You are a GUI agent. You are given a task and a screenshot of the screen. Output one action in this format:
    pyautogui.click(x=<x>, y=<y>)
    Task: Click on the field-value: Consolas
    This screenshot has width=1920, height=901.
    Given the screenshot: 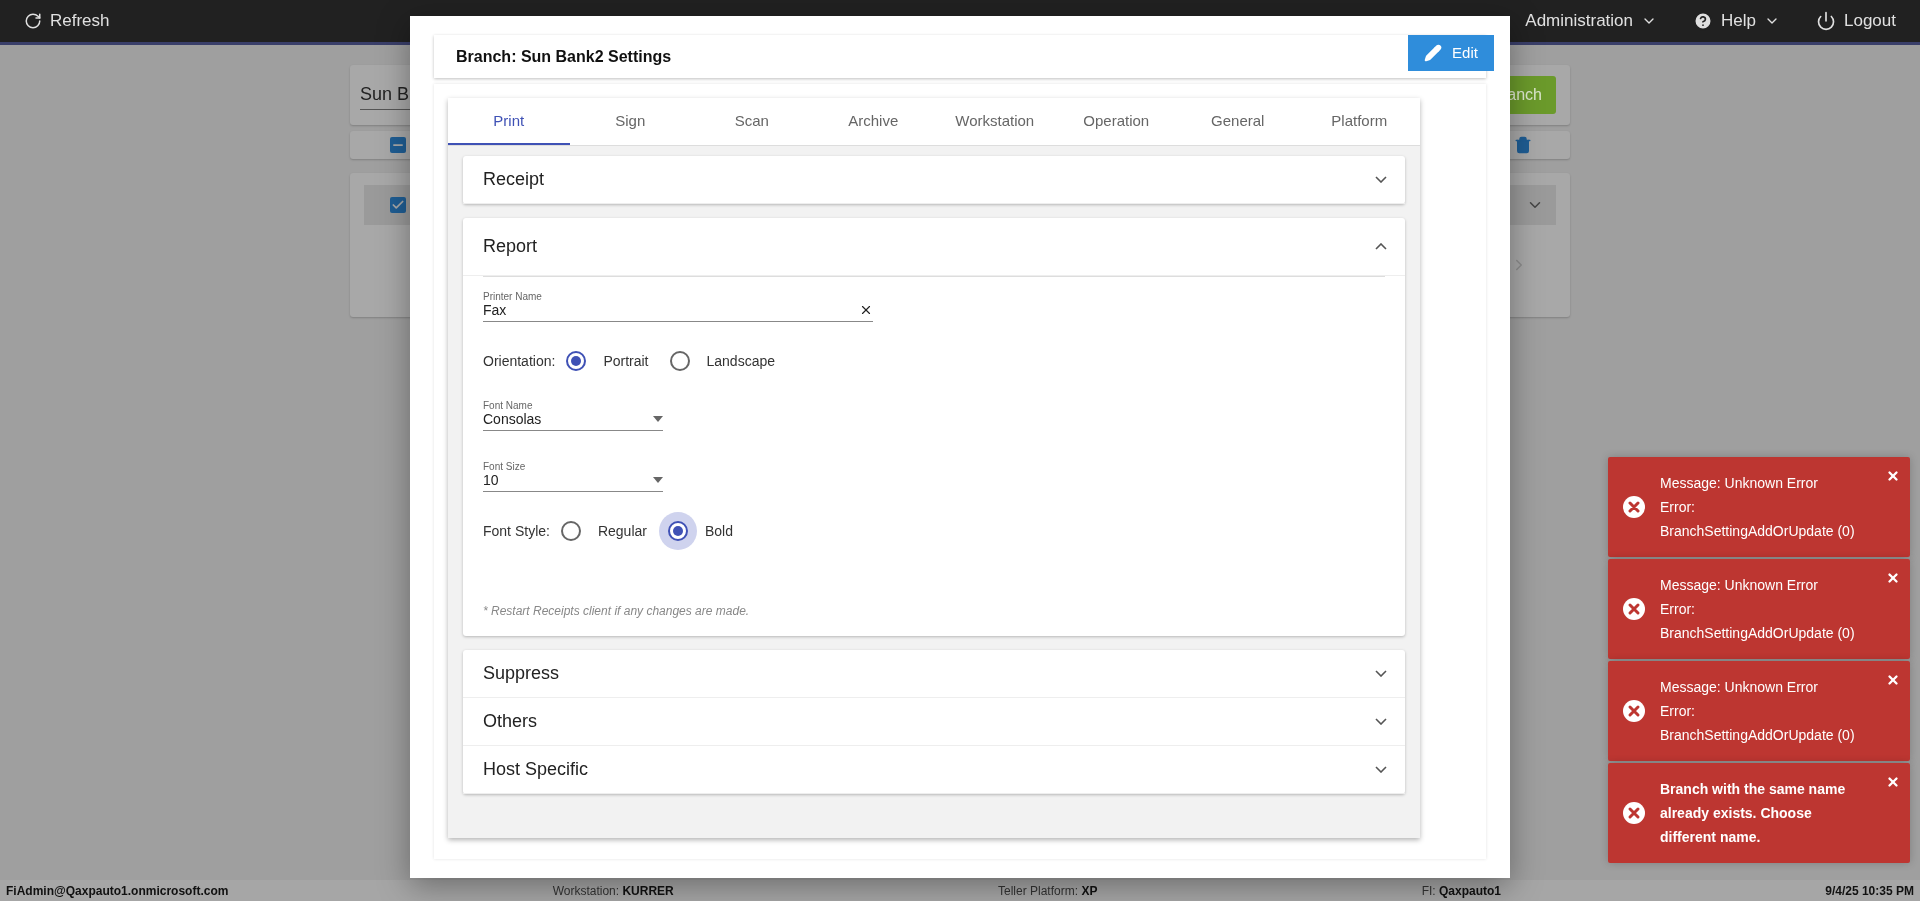 What is the action you would take?
    pyautogui.click(x=512, y=419)
    